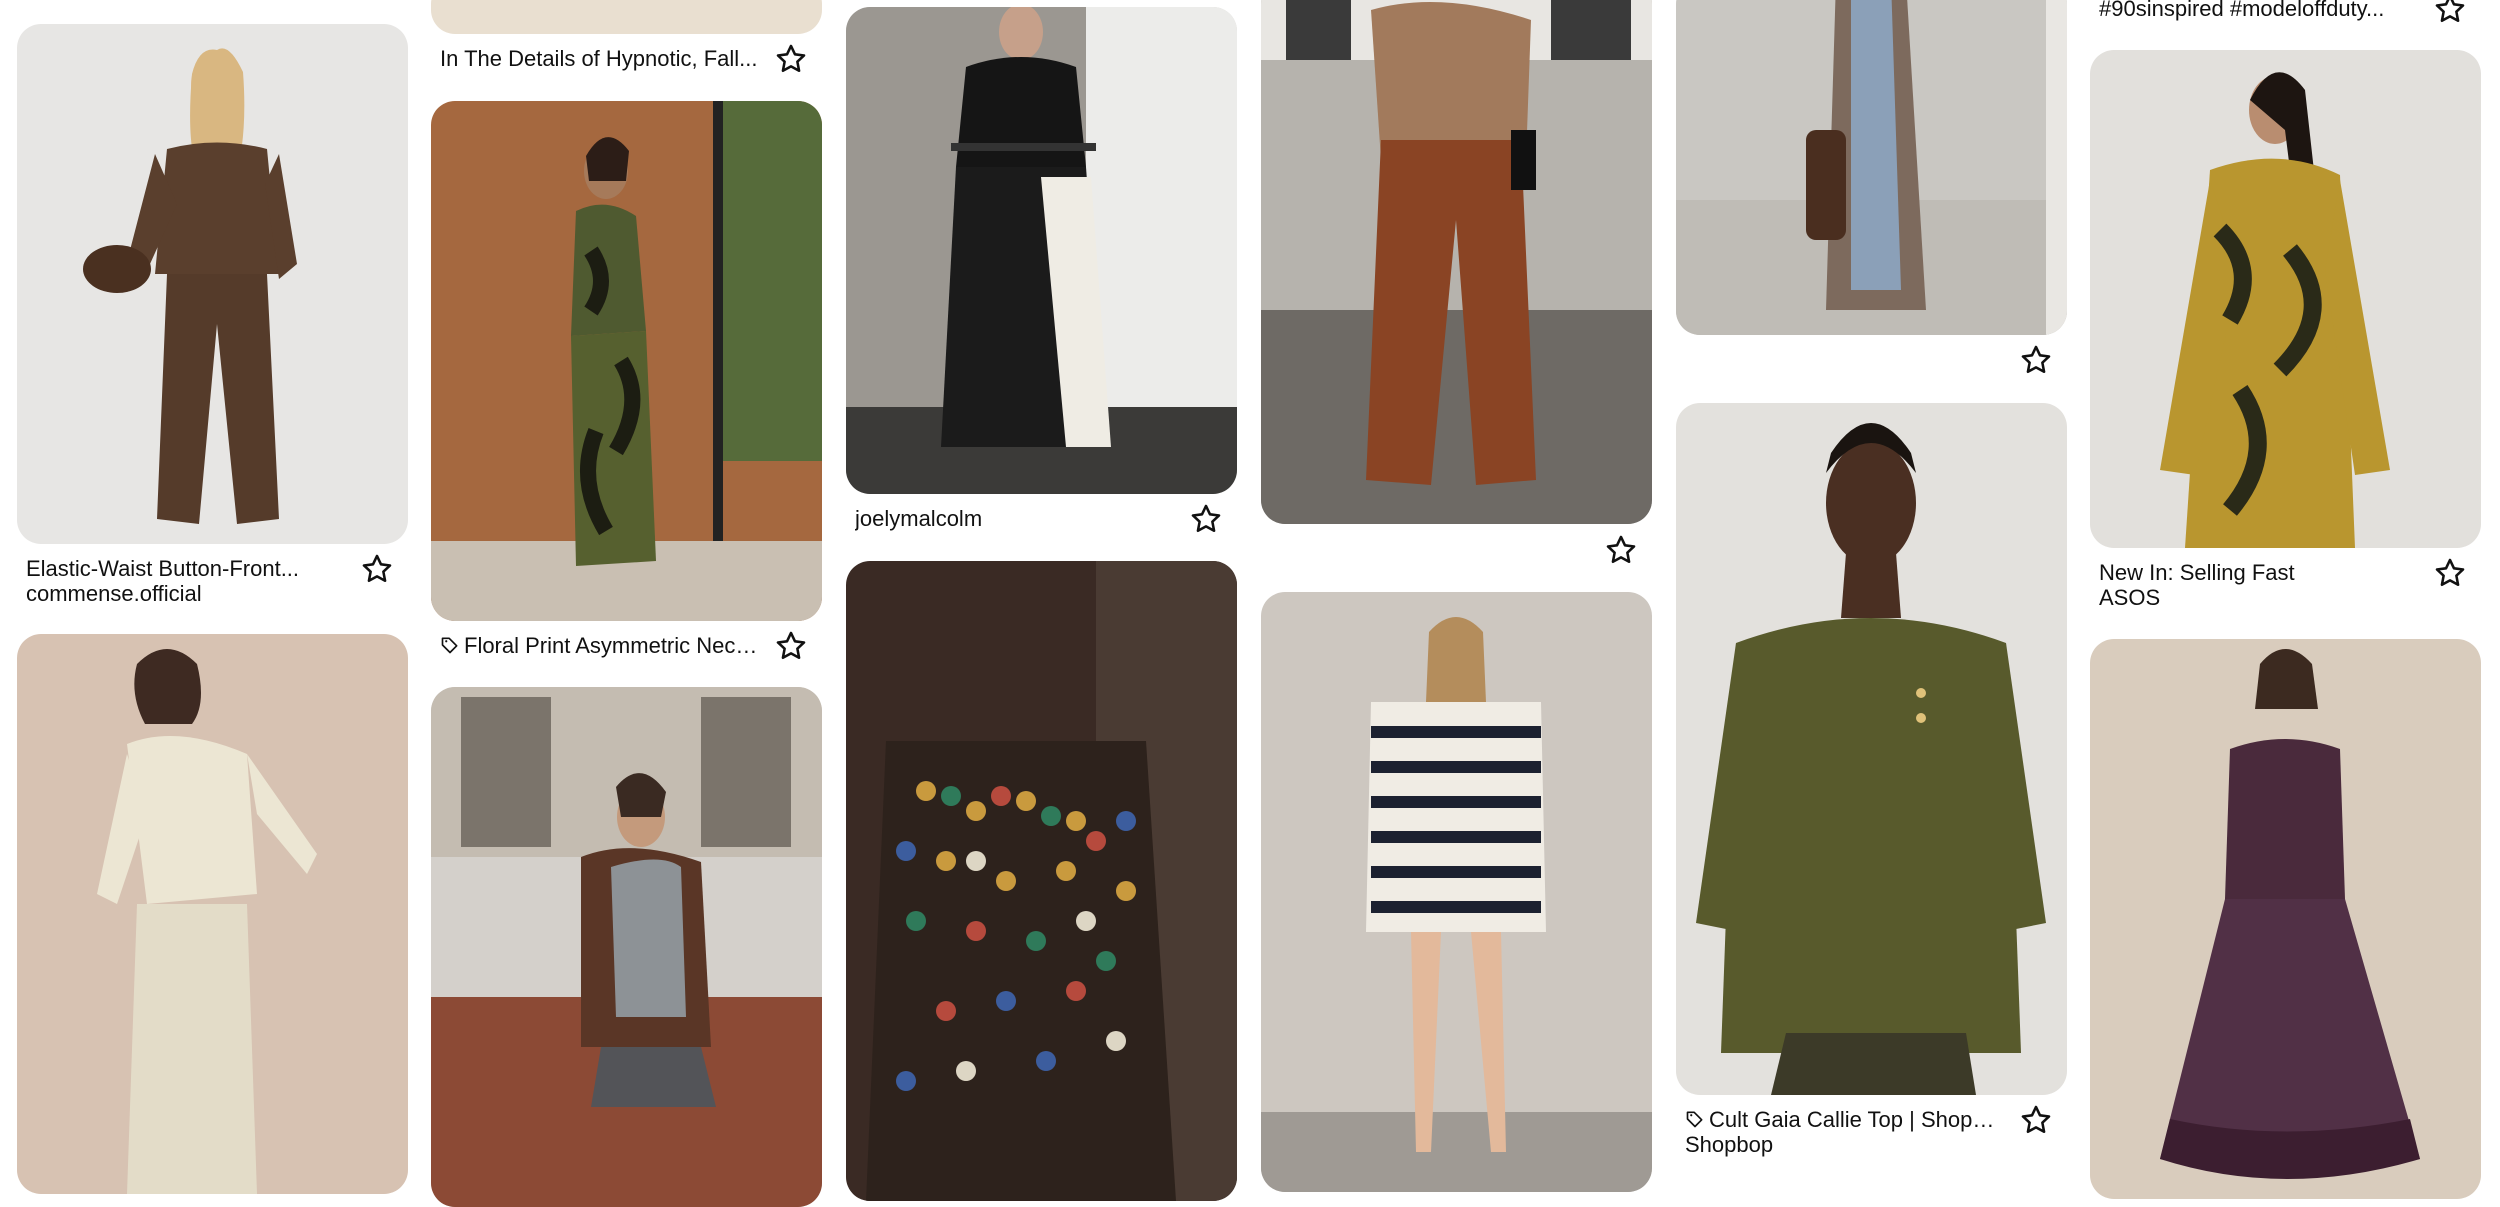  Describe the element at coordinates (1844, 1145) in the screenshot. I see `pin-source: Shopbop` at that location.